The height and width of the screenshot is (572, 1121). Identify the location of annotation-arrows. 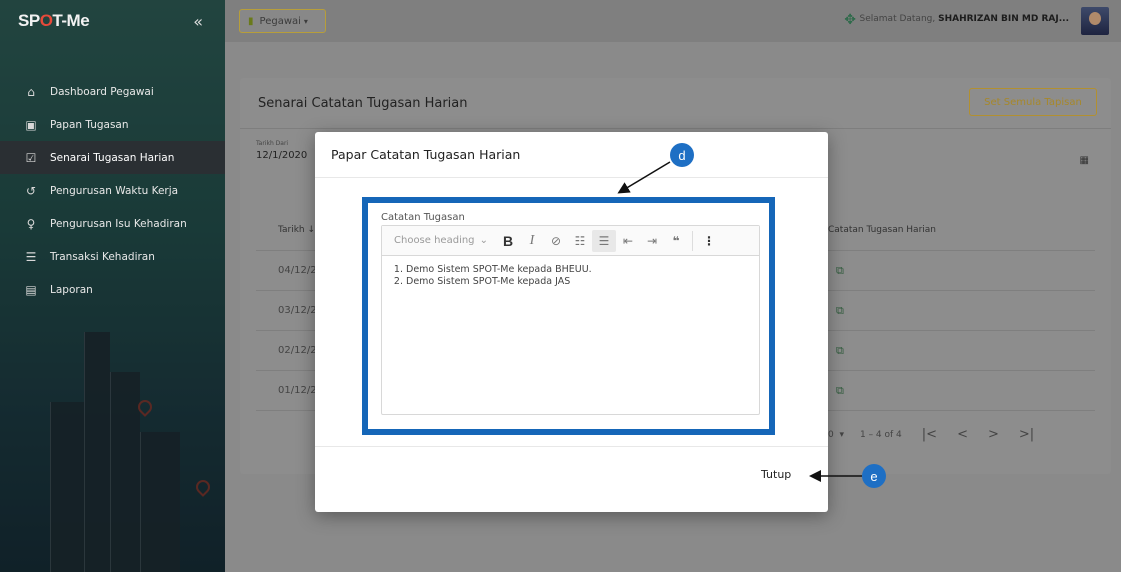
(739, 321).